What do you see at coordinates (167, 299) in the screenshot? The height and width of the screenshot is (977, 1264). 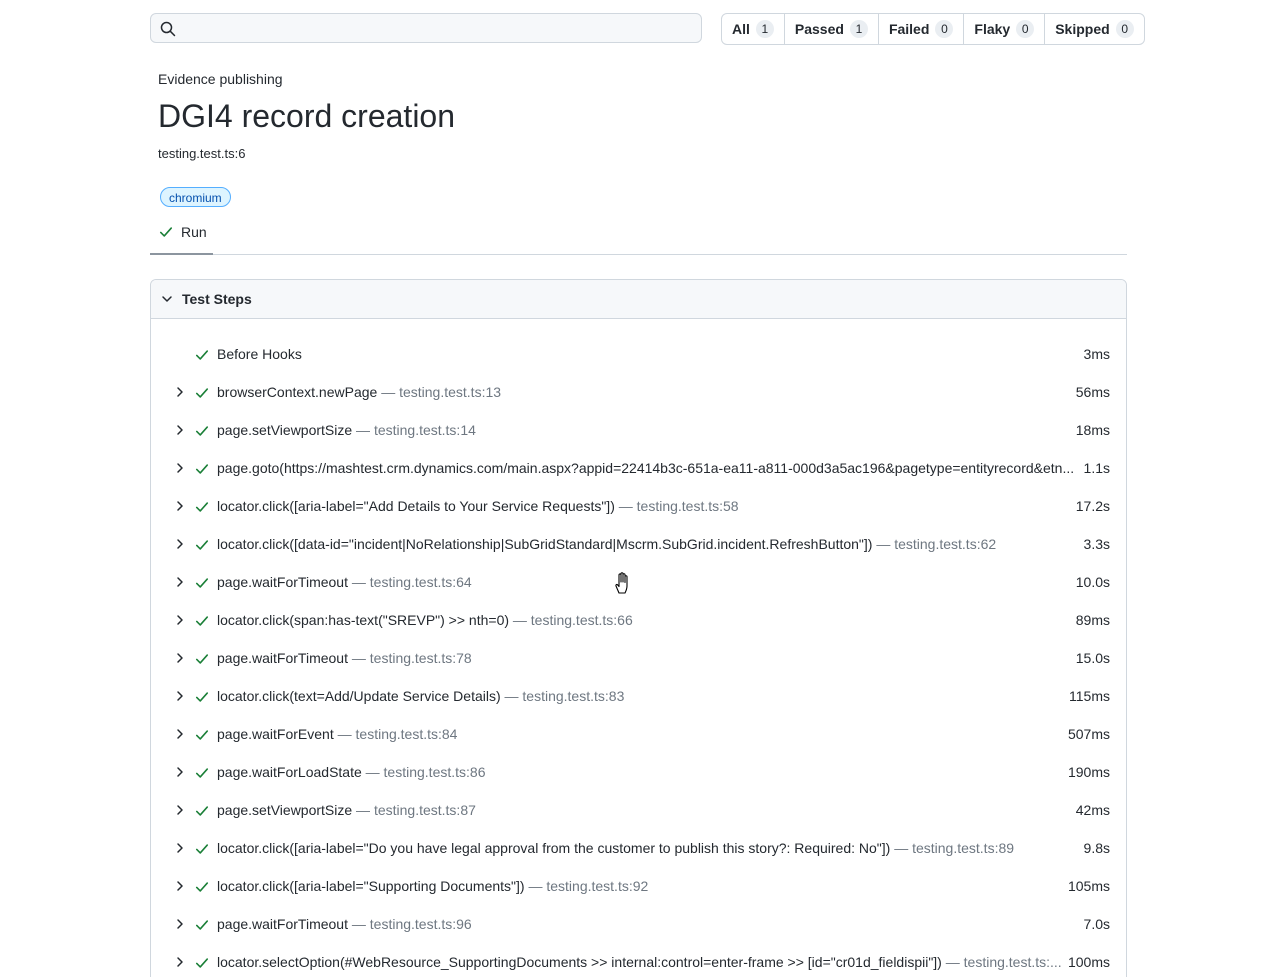 I see `chevron-down-icon` at bounding box center [167, 299].